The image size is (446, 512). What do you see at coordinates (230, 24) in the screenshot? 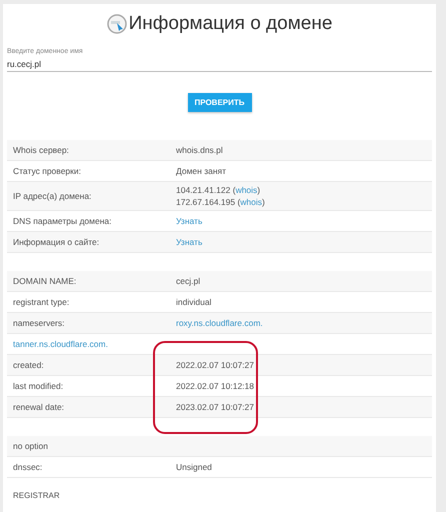
I see `page-title: Информация о домене` at bounding box center [230, 24].